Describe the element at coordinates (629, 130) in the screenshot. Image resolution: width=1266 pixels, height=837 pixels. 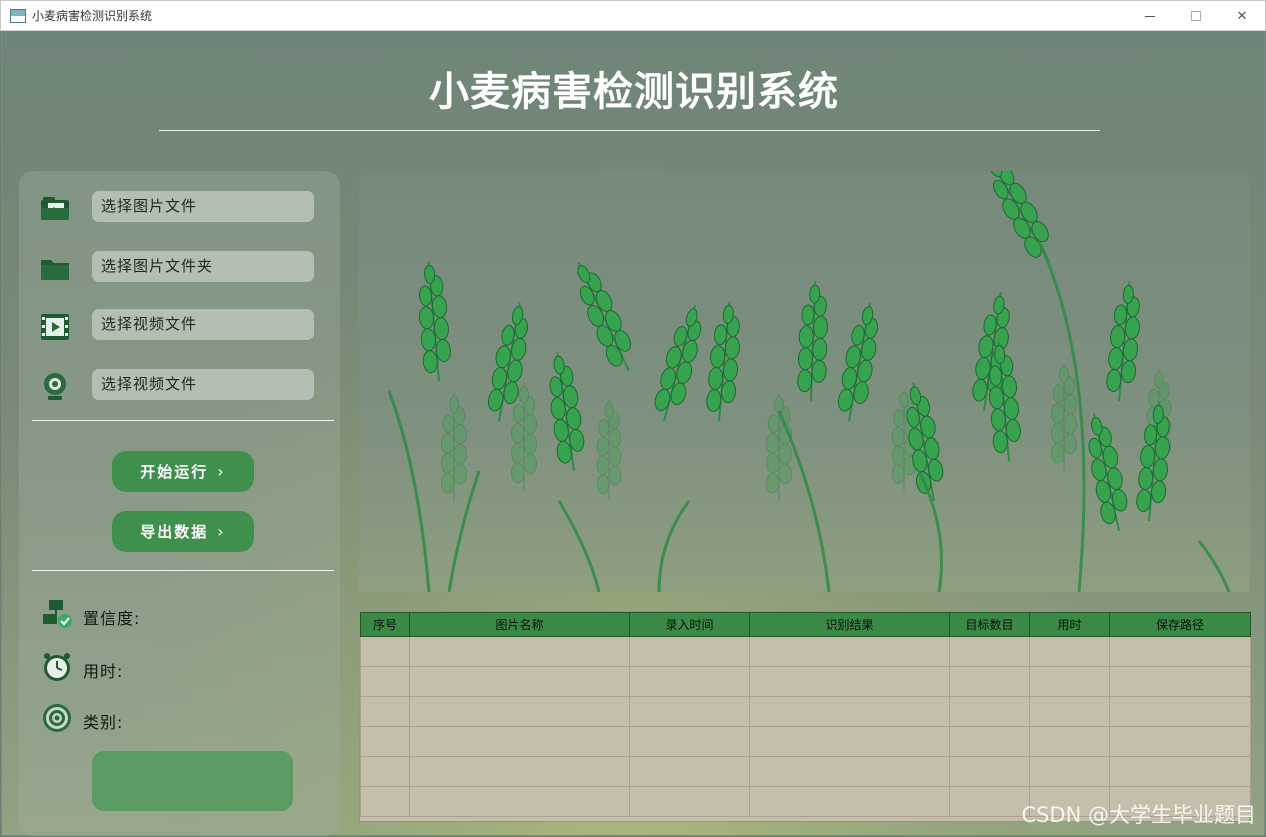
I see `title-divider` at that location.